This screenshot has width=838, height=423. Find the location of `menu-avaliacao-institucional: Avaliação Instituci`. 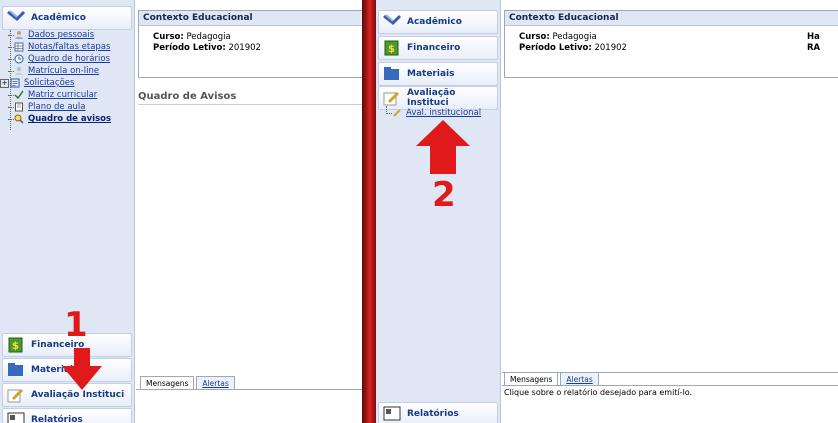

menu-avaliacao-institucional: Avaliação Instituci is located at coordinates (438, 98).